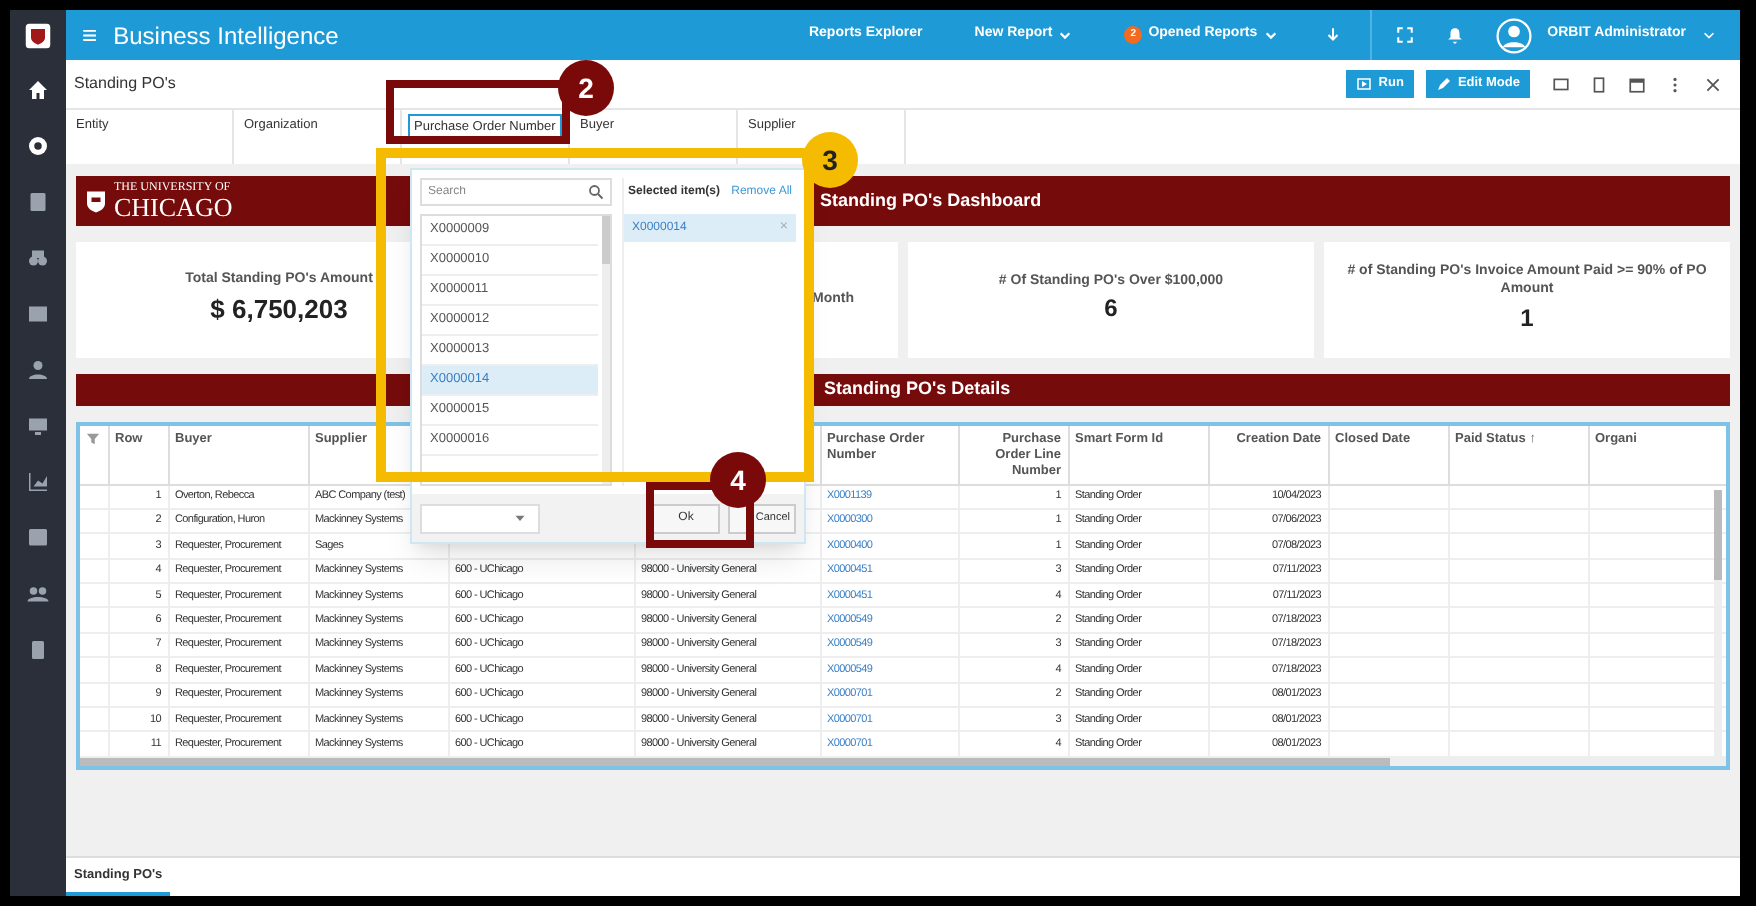 This screenshot has height=906, width=1756. Describe the element at coordinates (125, 84) in the screenshot. I see `report-title: Standing PO's` at that location.